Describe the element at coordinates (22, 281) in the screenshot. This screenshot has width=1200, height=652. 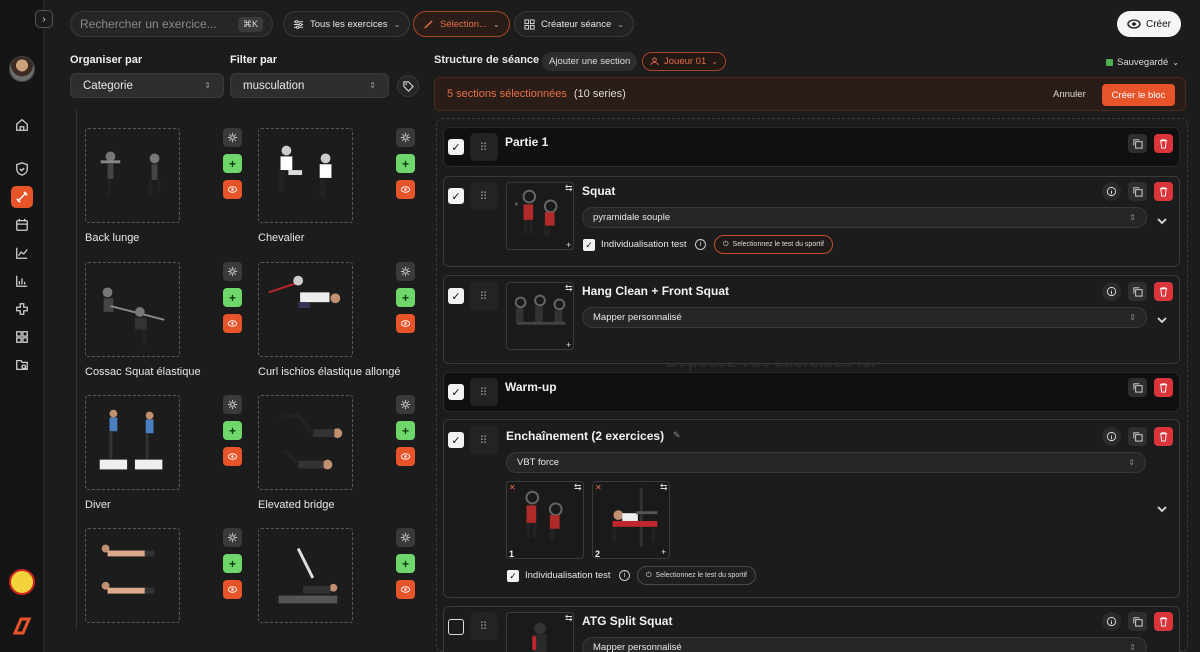
I see `bar-chart-icon` at that location.